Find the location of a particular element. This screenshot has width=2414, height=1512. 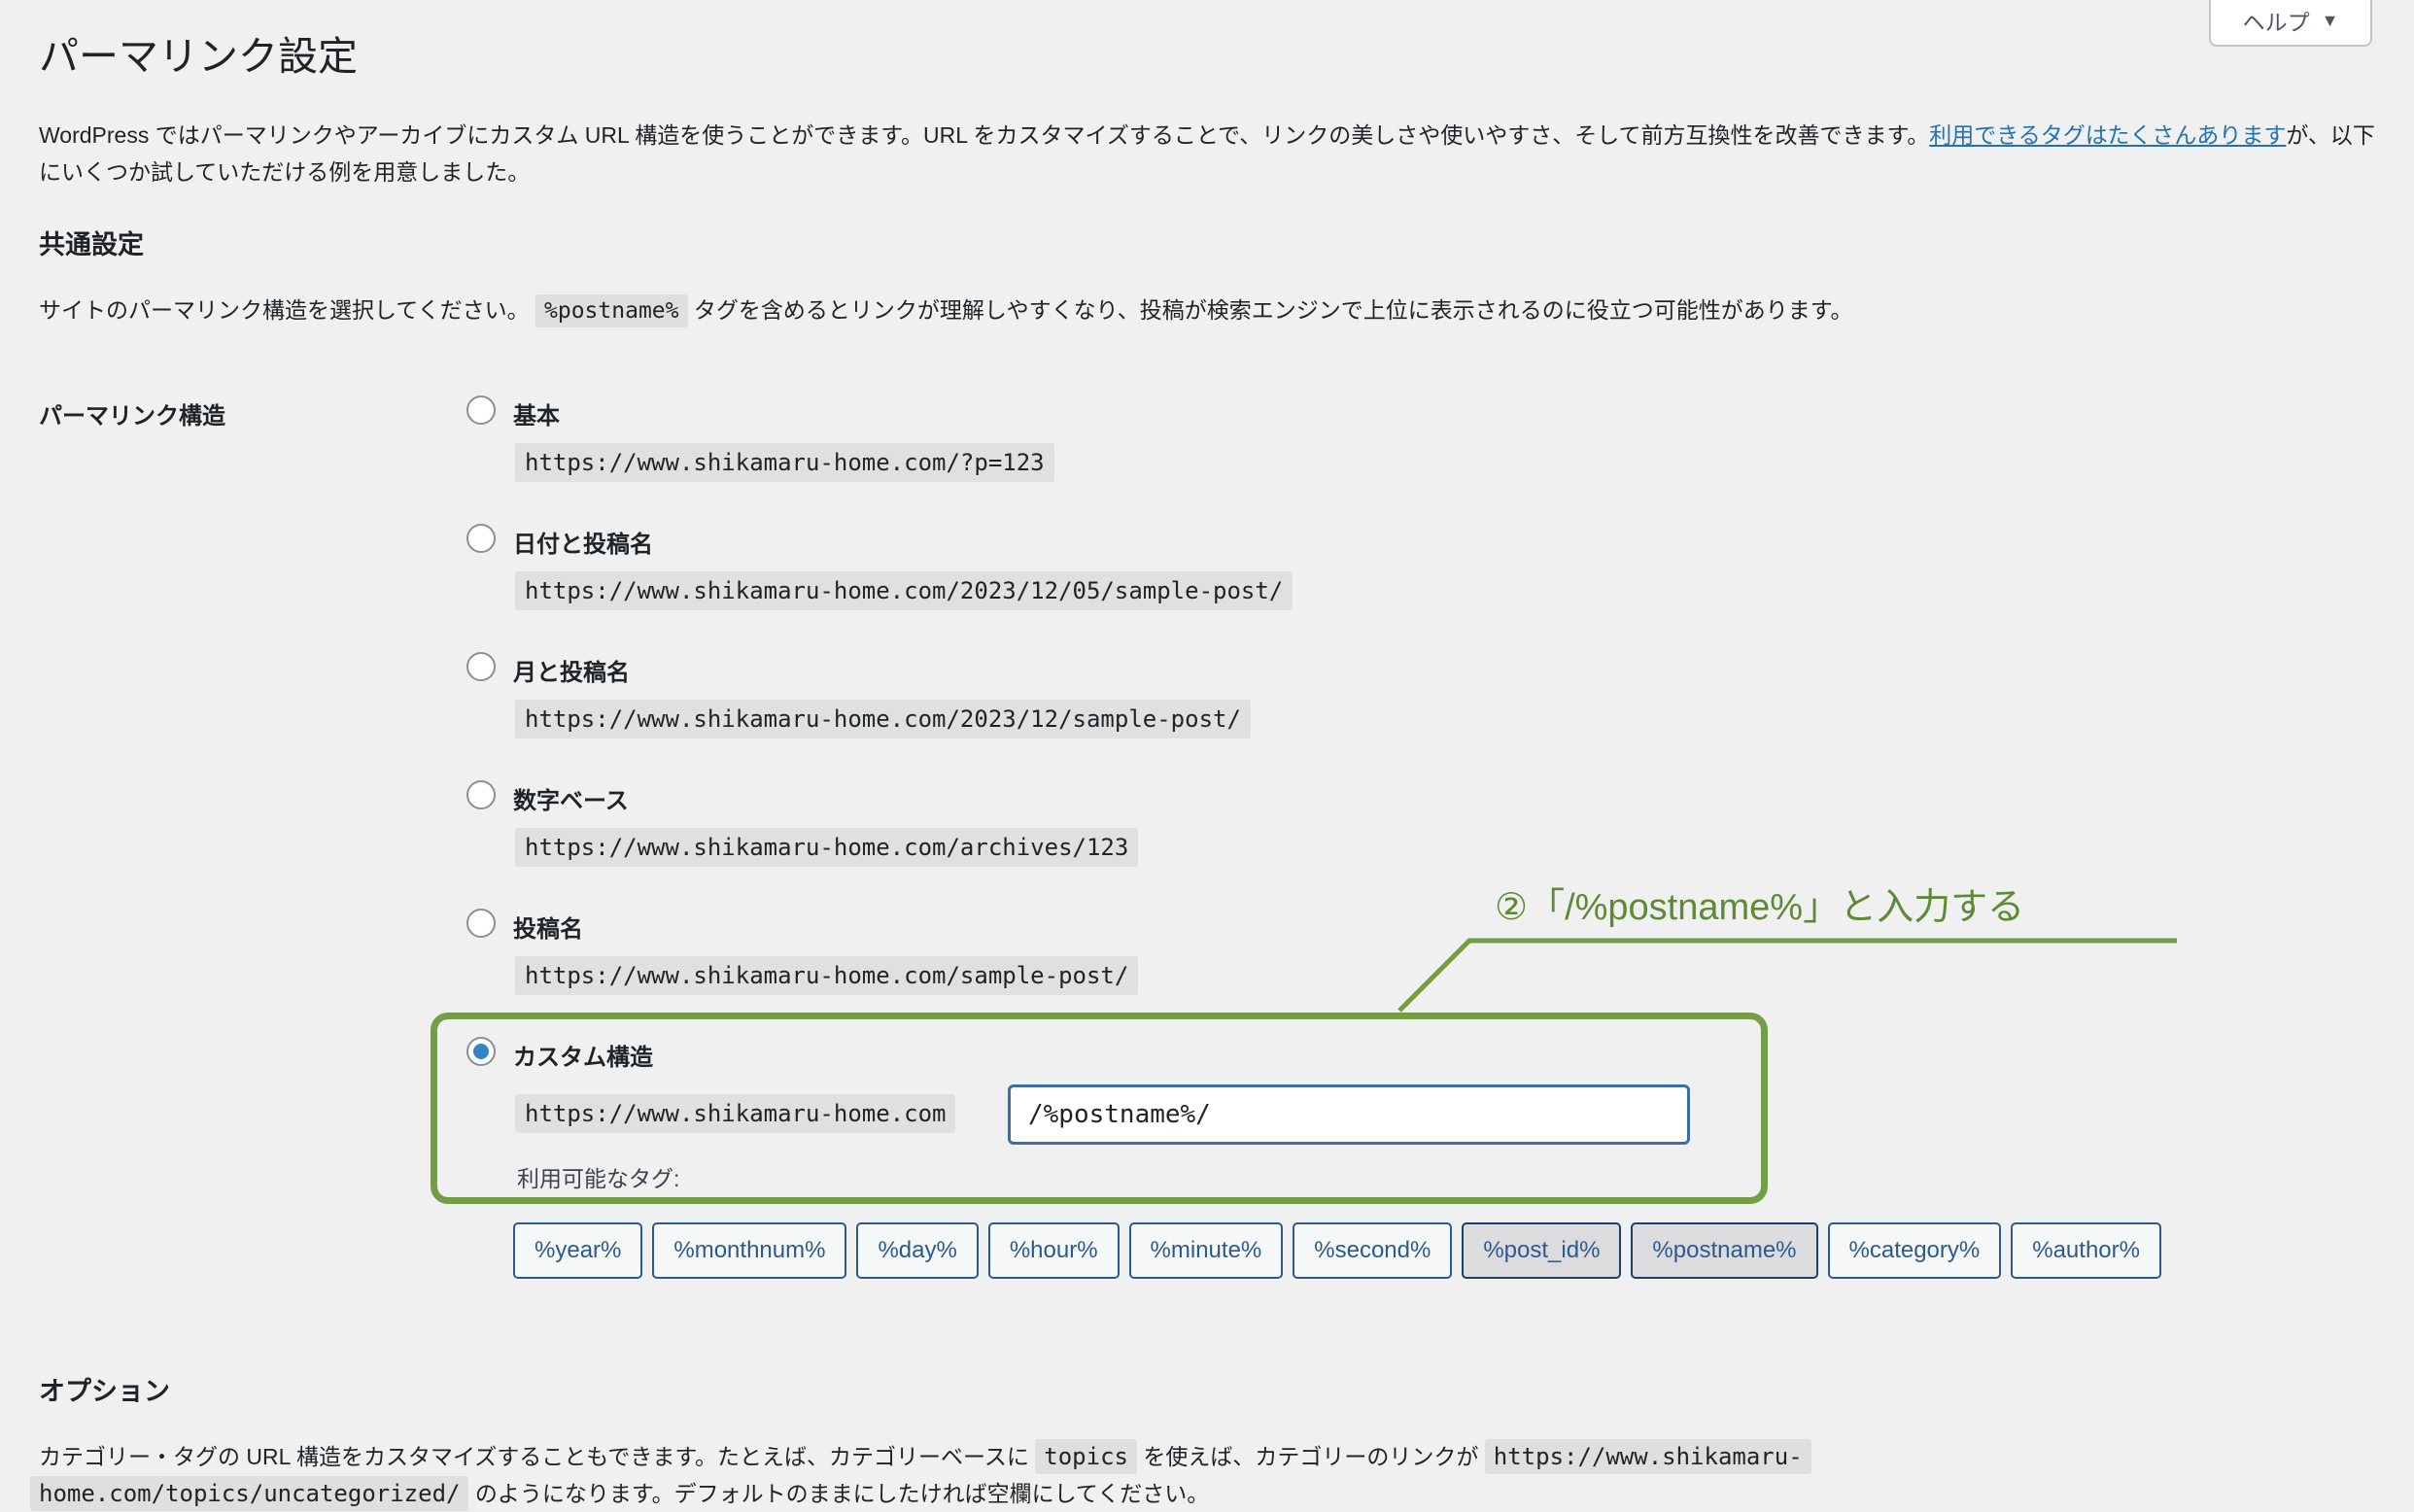

tag-button-category: %category% is located at coordinates (1914, 1250).